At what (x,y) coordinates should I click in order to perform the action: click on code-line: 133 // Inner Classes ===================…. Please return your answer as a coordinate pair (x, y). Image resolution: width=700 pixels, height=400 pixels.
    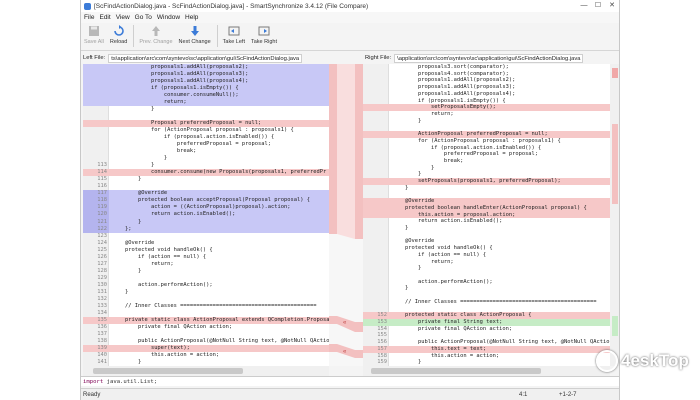
    Looking at the image, I should click on (206, 306).